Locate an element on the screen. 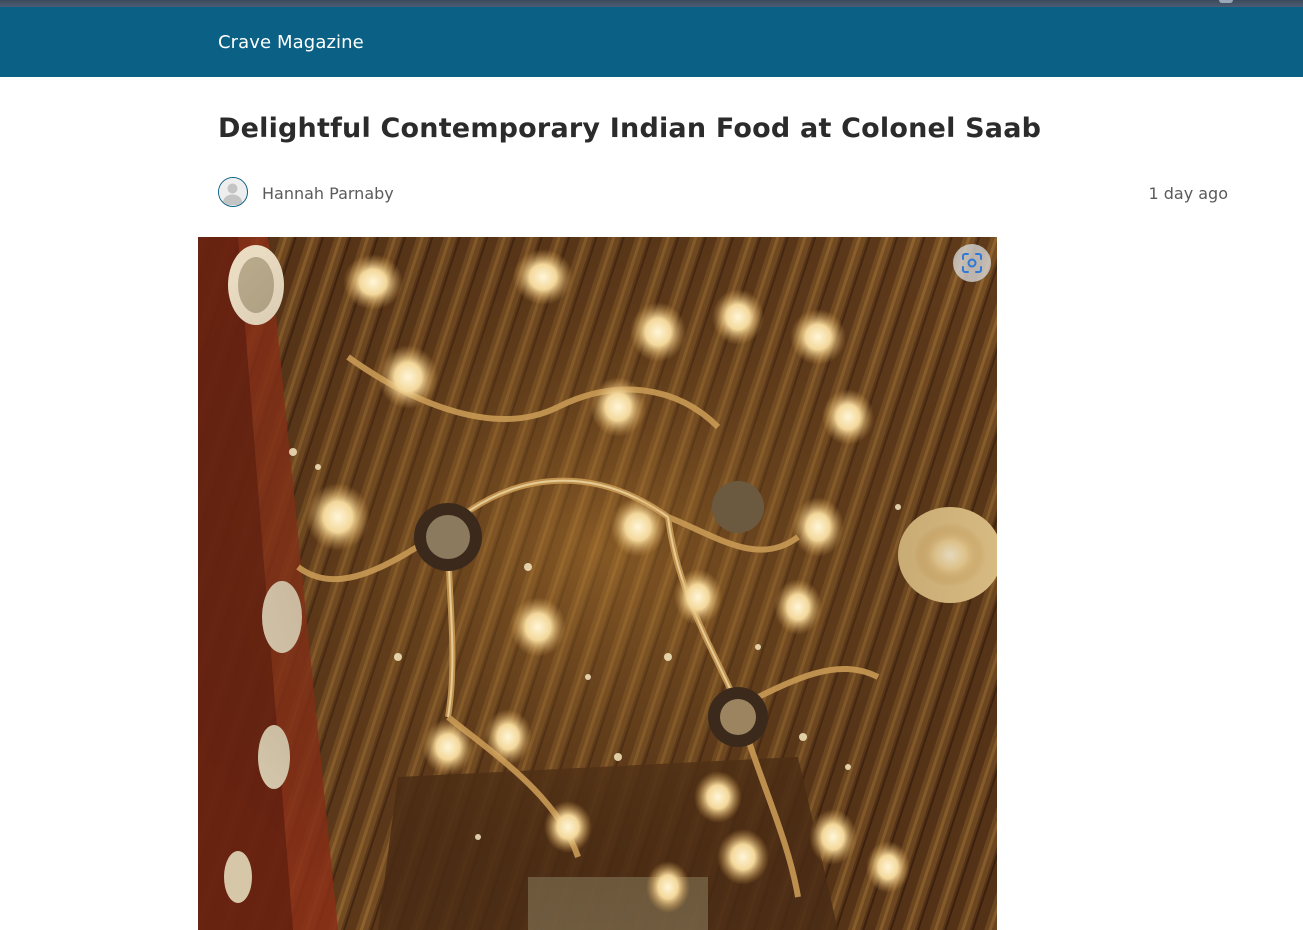 The height and width of the screenshot is (930, 1303). browser-top-strip is located at coordinates (651, 3).